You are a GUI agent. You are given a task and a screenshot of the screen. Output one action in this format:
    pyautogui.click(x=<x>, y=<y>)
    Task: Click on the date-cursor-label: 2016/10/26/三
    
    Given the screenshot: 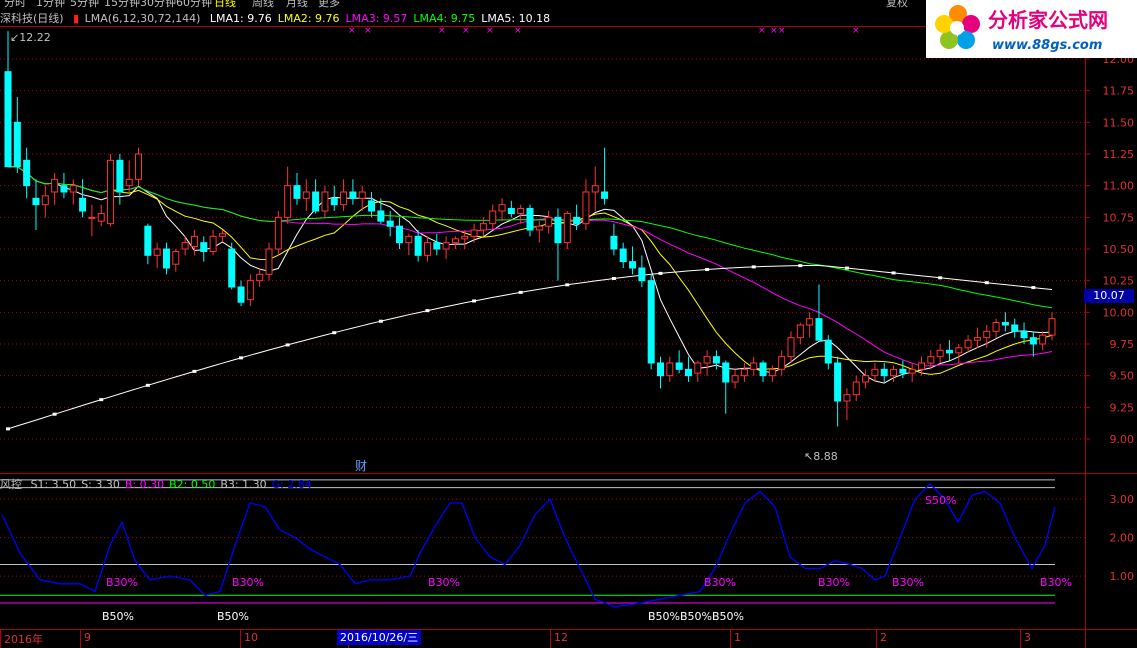 What is the action you would take?
    pyautogui.click(x=379, y=637)
    